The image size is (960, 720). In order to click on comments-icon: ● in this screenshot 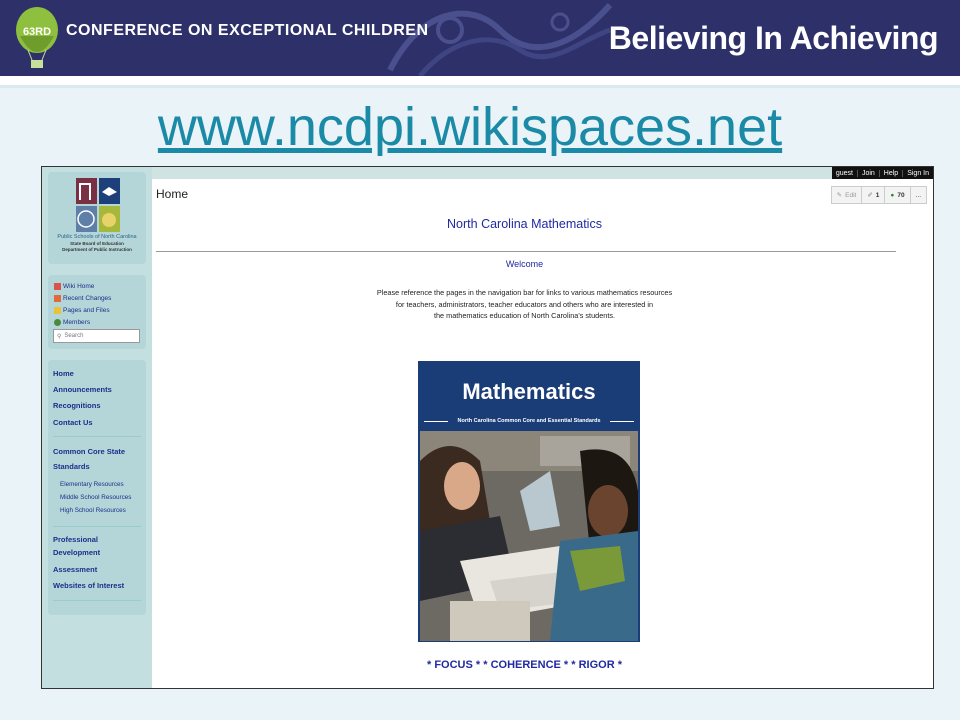, I will do `click(892, 195)`.